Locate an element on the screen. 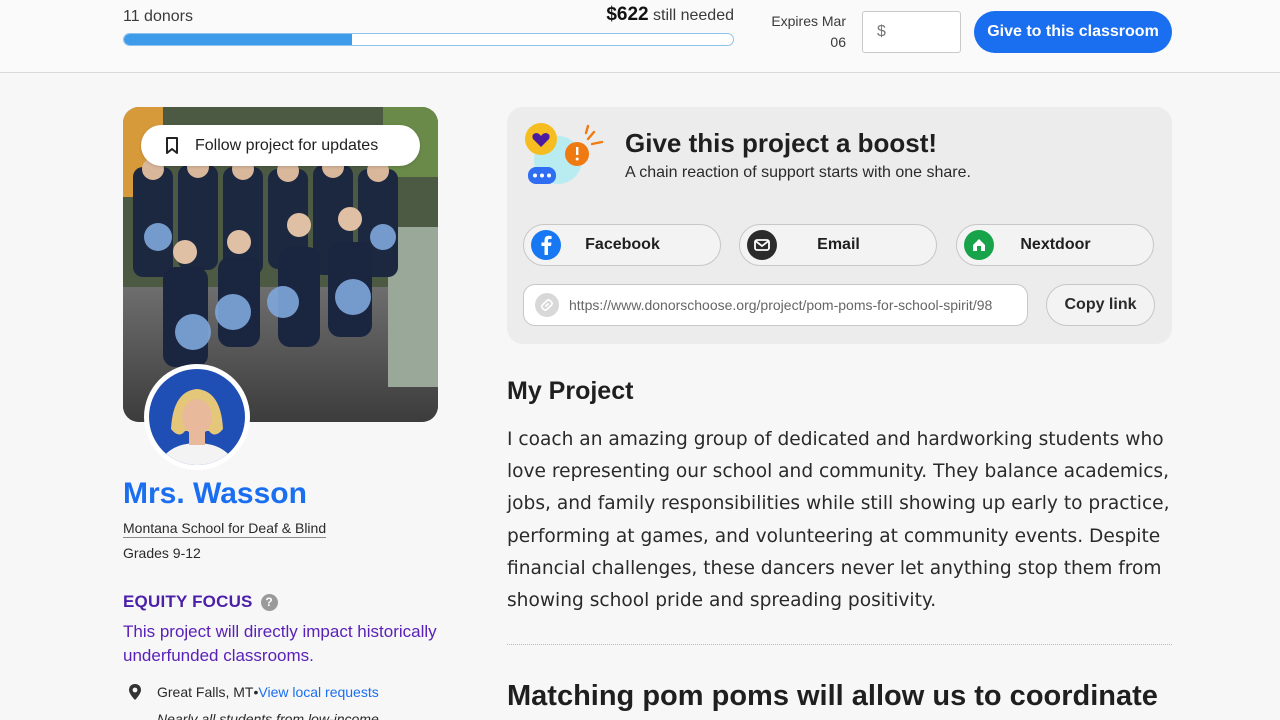 This screenshot has width=1280, height=720. copy-link-button: Copy link is located at coordinates (1100, 305).